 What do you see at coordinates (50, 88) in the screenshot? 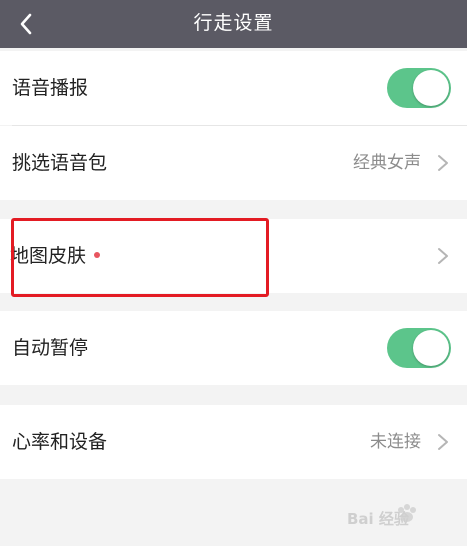
I see `setting-label: 语音播报` at bounding box center [50, 88].